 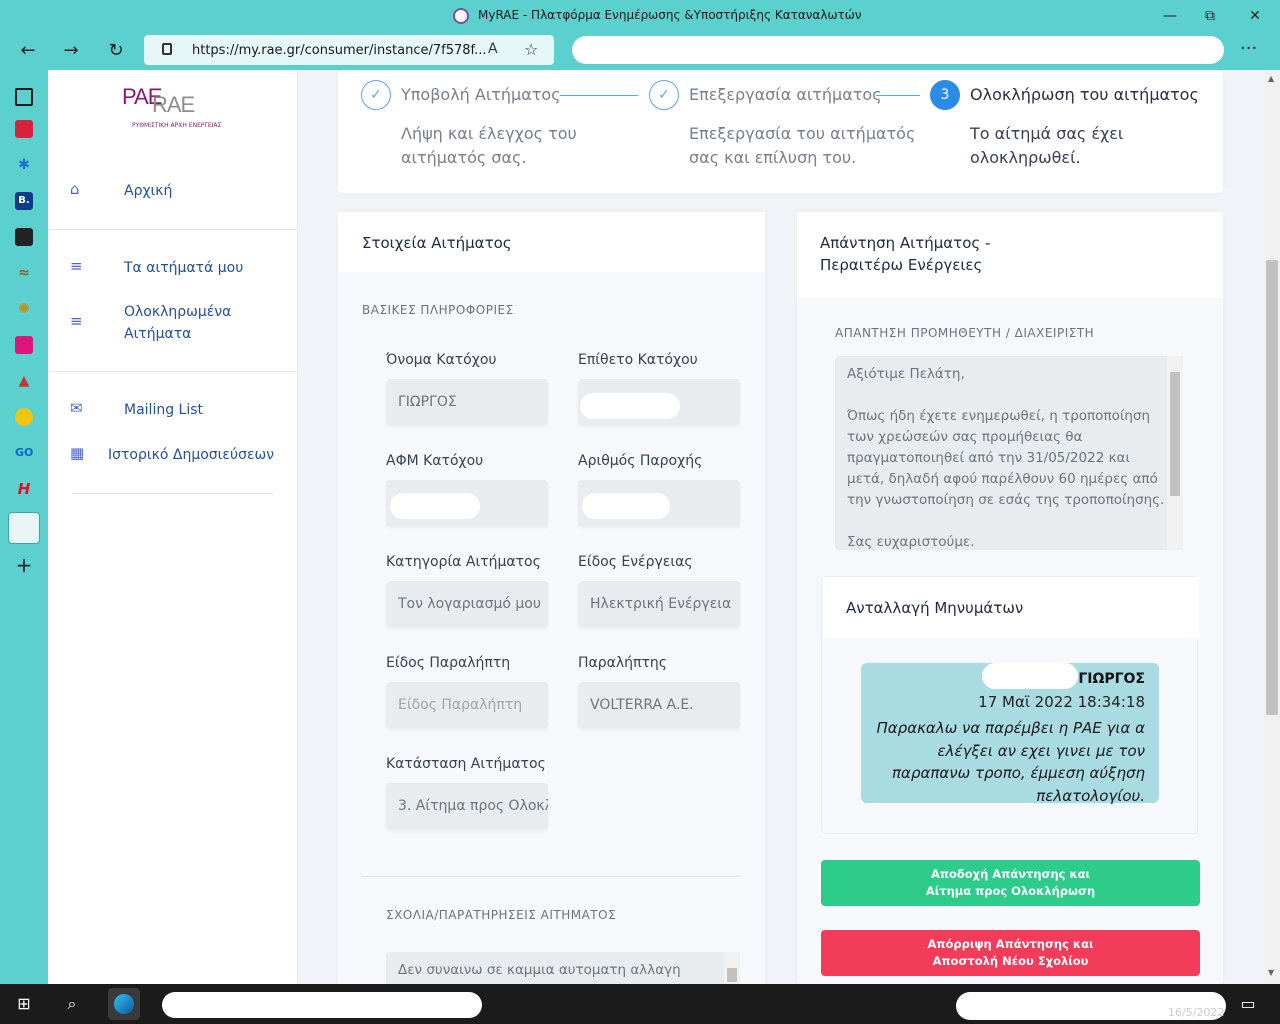 What do you see at coordinates (622, 663) in the screenshot?
I see `recipient-label: Παραλήπτης` at bounding box center [622, 663].